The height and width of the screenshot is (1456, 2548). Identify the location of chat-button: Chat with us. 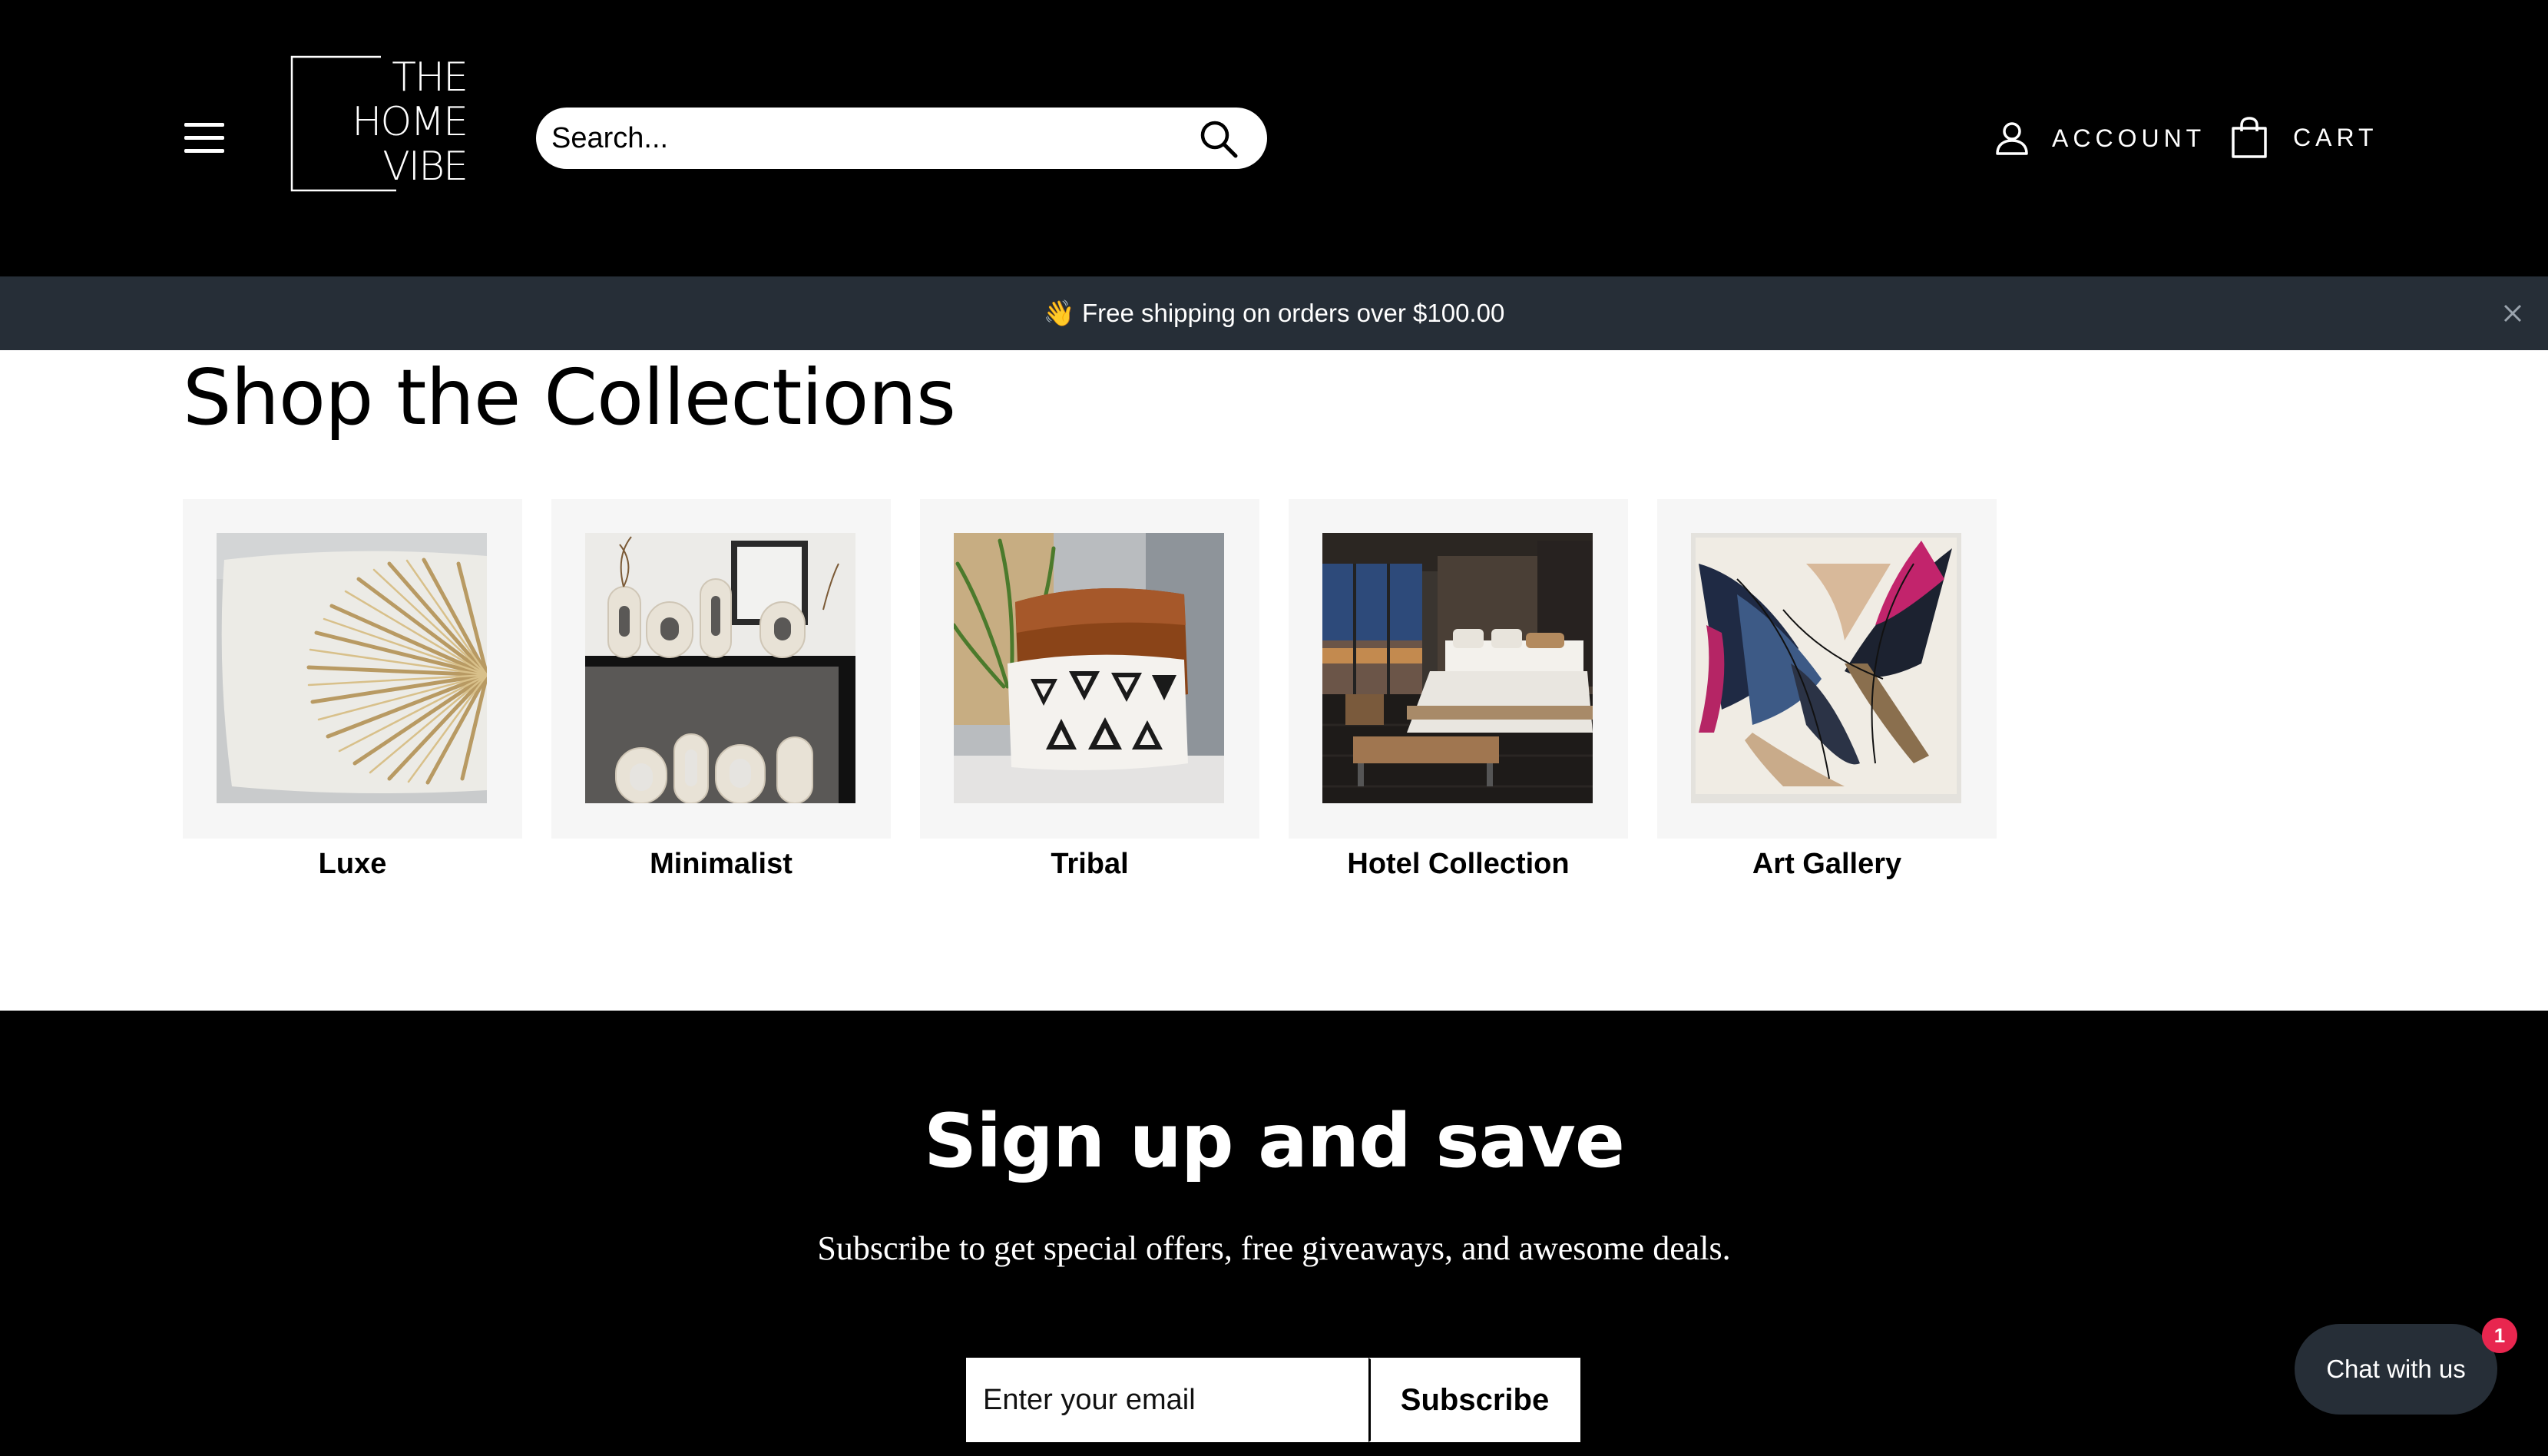
(2396, 1369).